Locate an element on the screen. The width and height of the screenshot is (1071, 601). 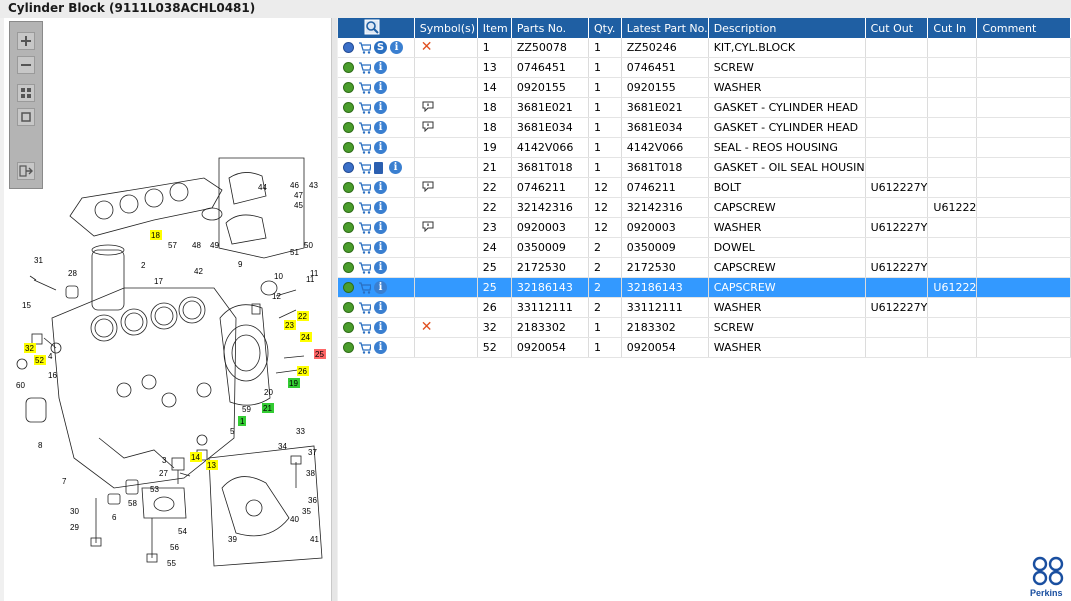
column-header: Symbol(s) is located at coordinates (446, 28).